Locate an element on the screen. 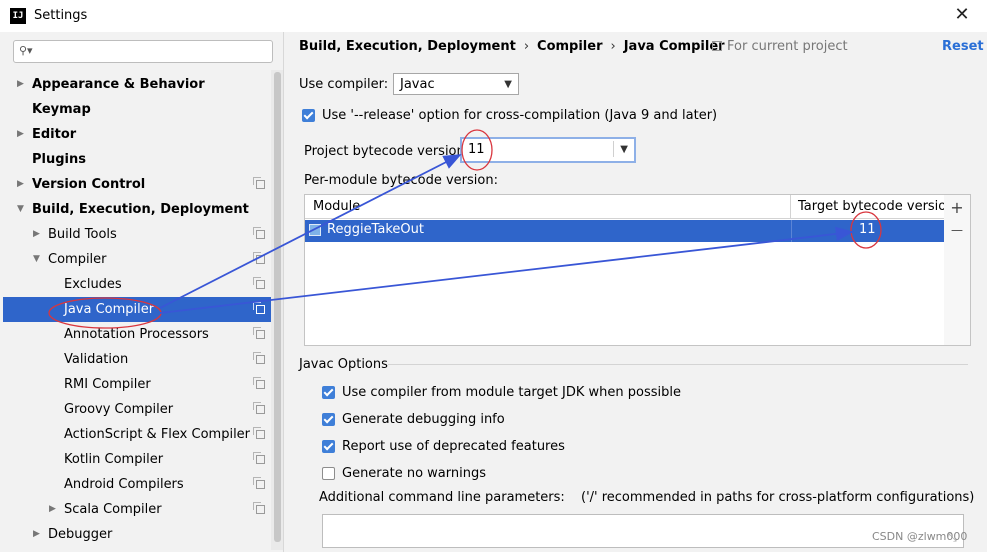 The width and height of the screenshot is (987, 552). module-icon is located at coordinates (315, 230).